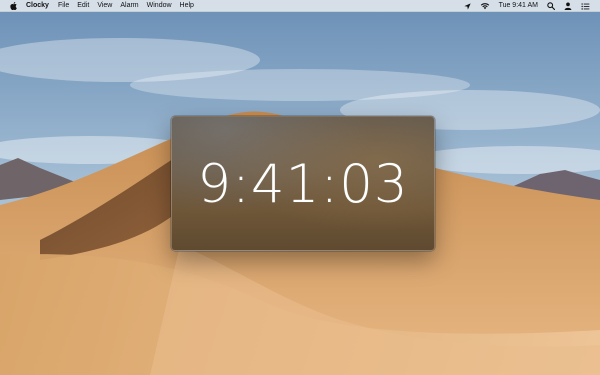 The height and width of the screenshot is (375, 600). What do you see at coordinates (518, 6) in the screenshot?
I see `menu-bar-clock: Tue 9:41 AM` at bounding box center [518, 6].